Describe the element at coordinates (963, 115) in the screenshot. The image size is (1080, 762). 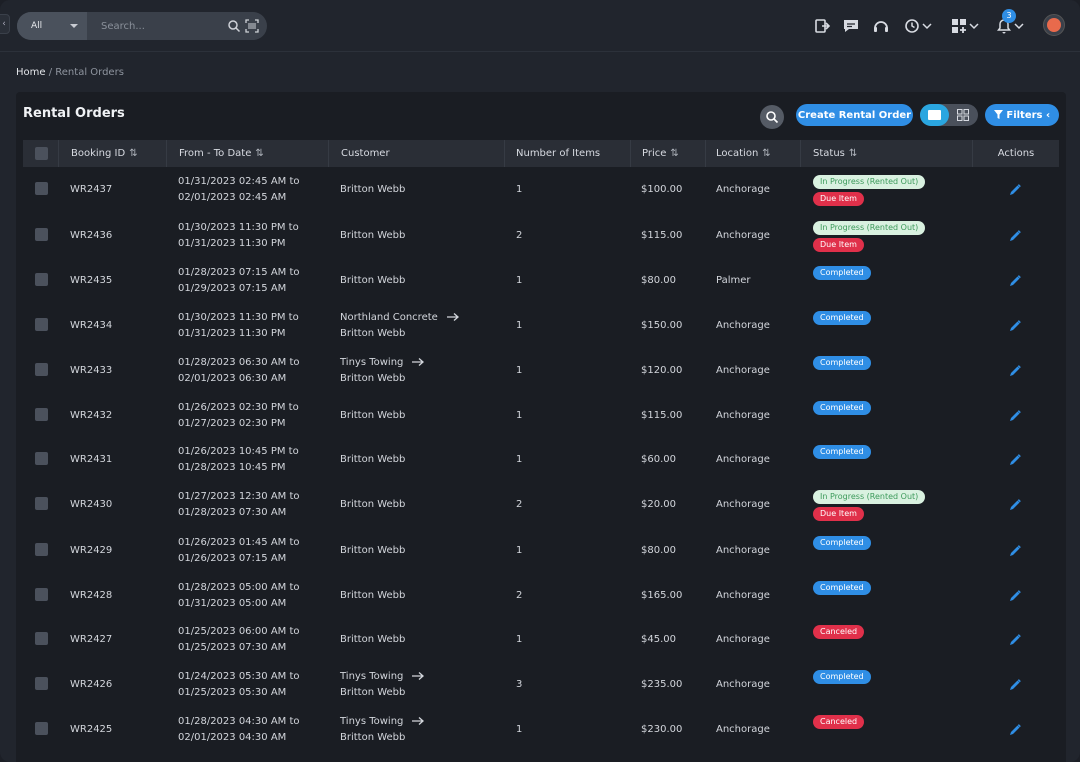
I see `grid-view-icon` at that location.